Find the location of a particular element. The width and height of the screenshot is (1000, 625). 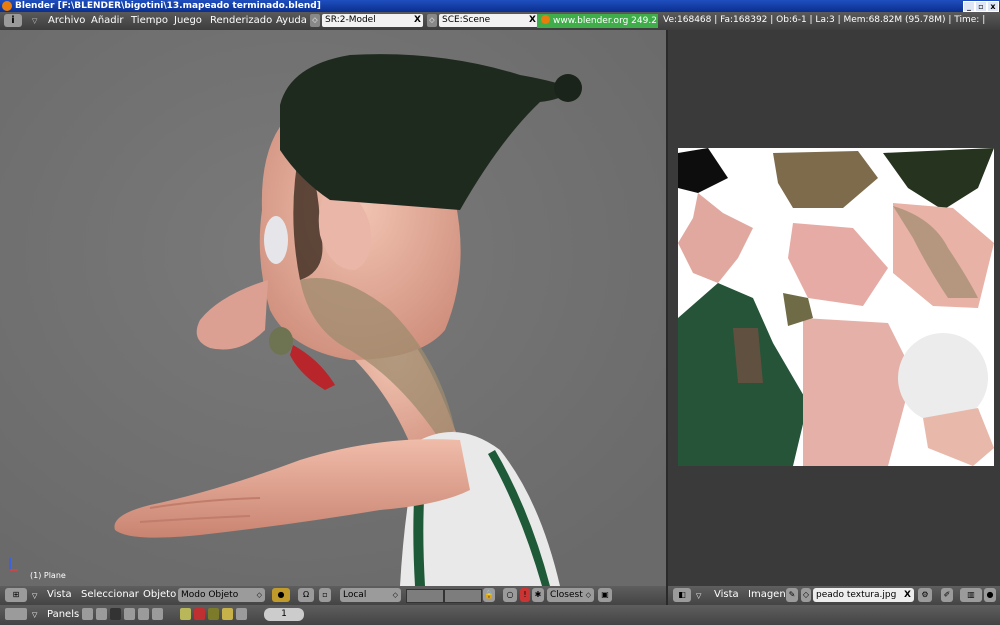

maximize-button: ▫ is located at coordinates (981, 6).